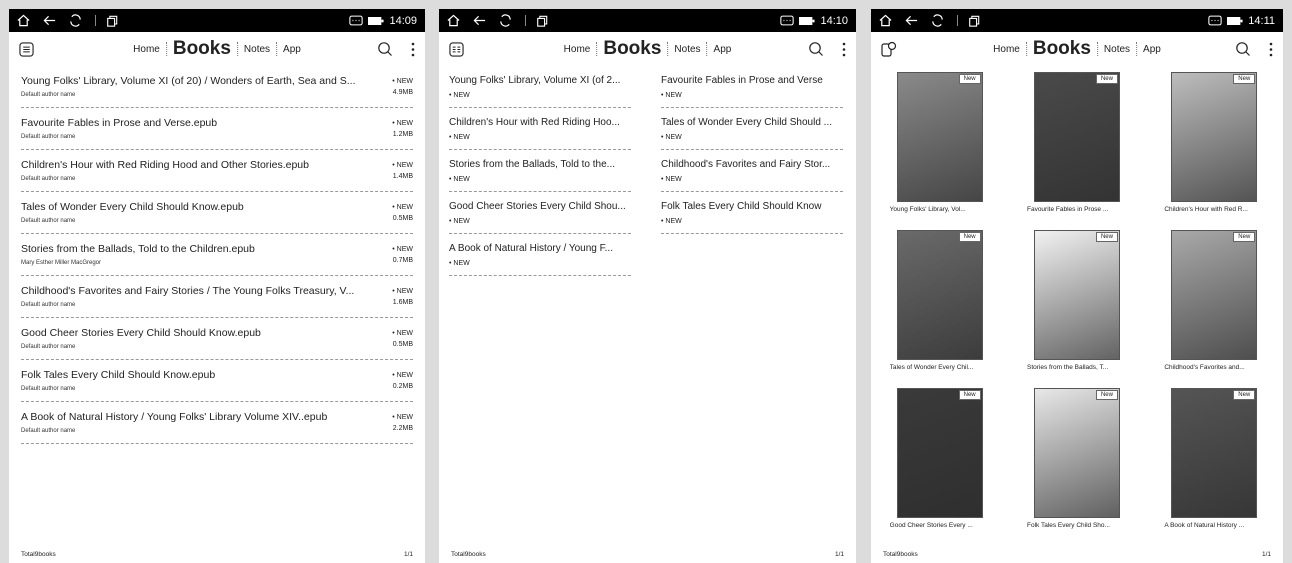 The height and width of the screenshot is (563, 1292). I want to click on clock-time: 14:09, so click(403, 20).